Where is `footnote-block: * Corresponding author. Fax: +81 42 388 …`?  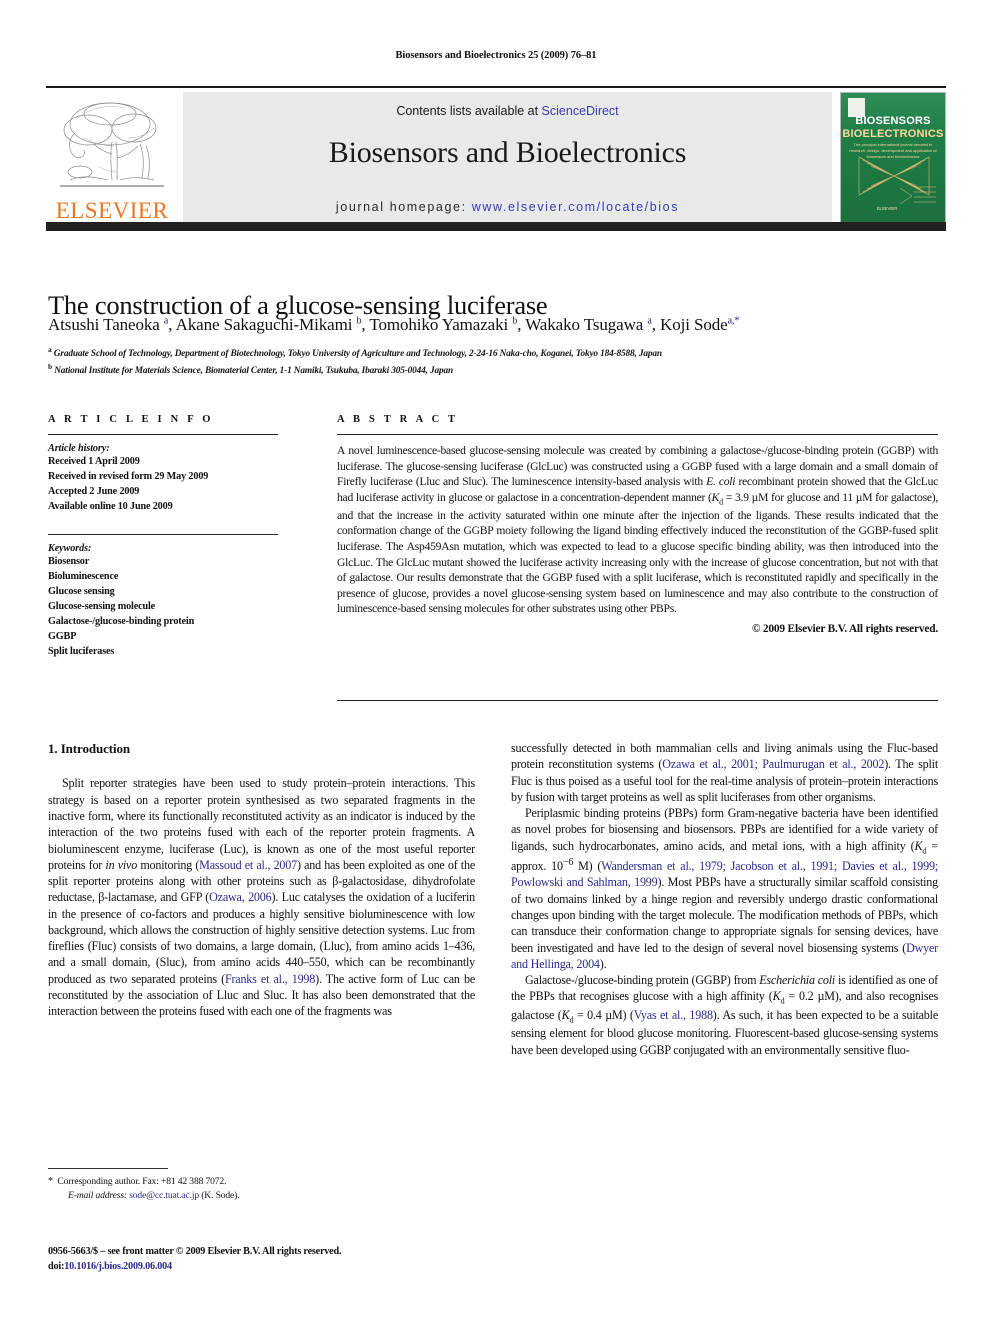 footnote-block: * Corresponding author. Fax: +81 42 388 … is located at coordinates (261, 1186).